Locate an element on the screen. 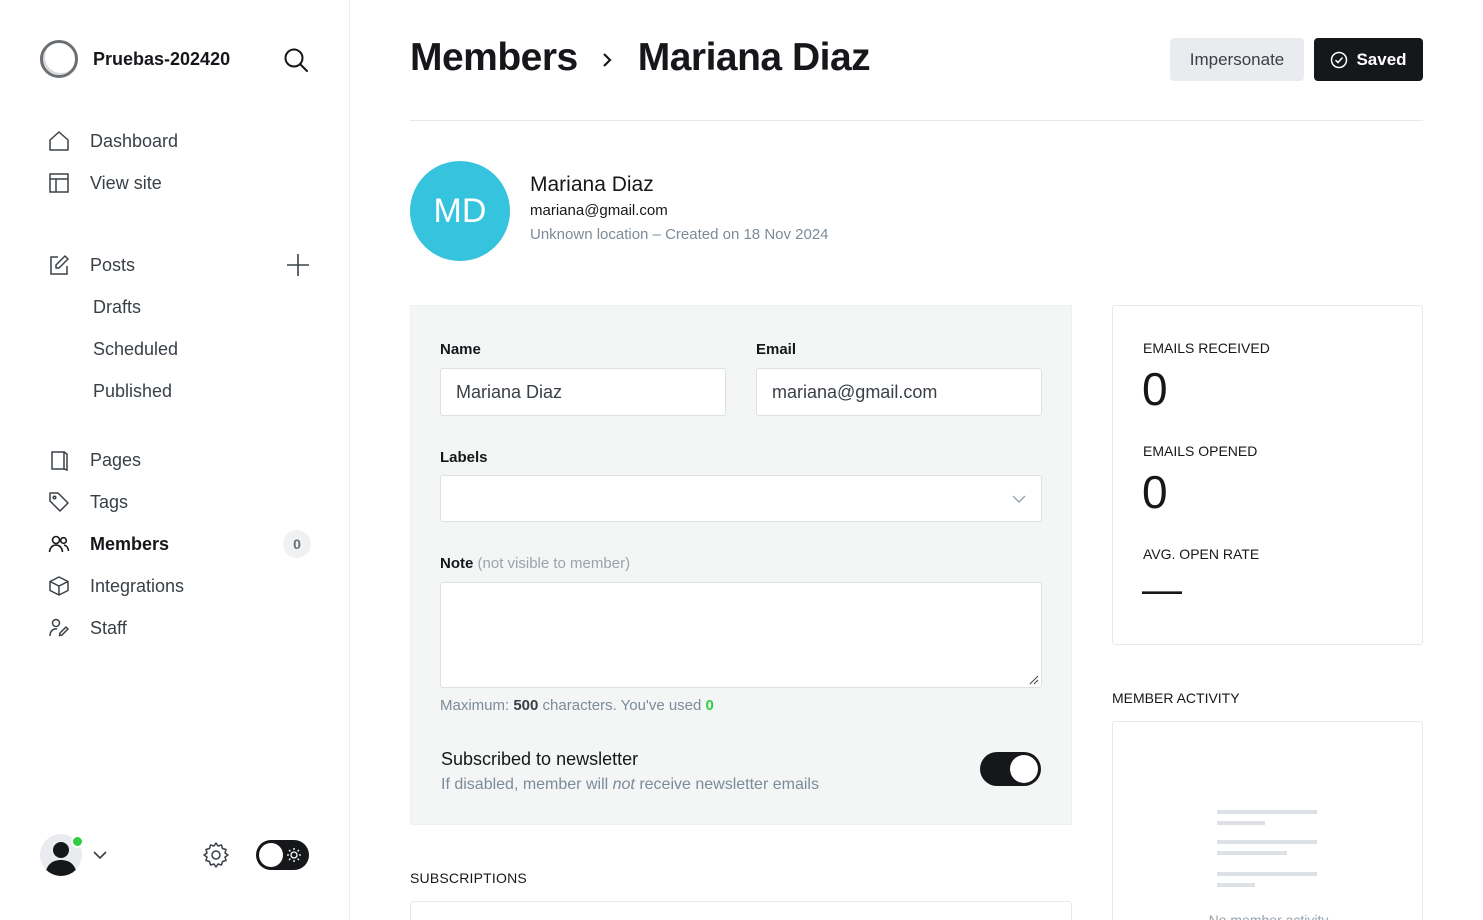  impersonate-button: Impersonate is located at coordinates (1237, 59).